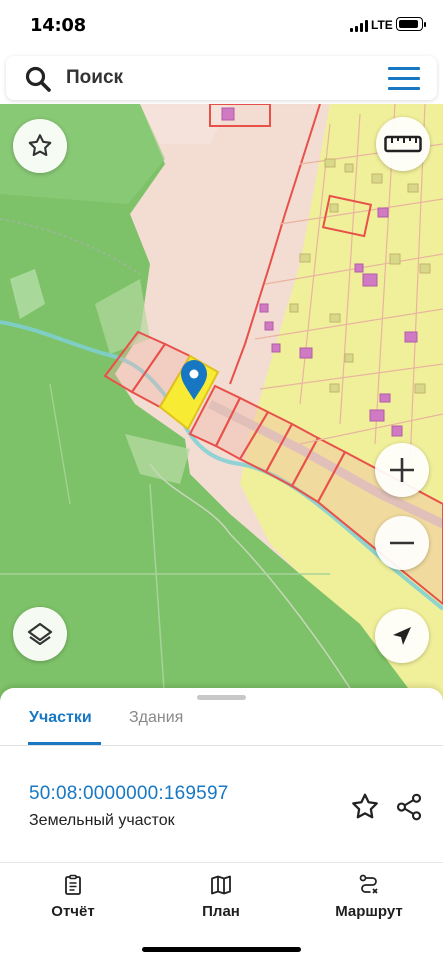 The height and width of the screenshot is (960, 443). I want to click on status-time: 14:08, so click(58, 25).